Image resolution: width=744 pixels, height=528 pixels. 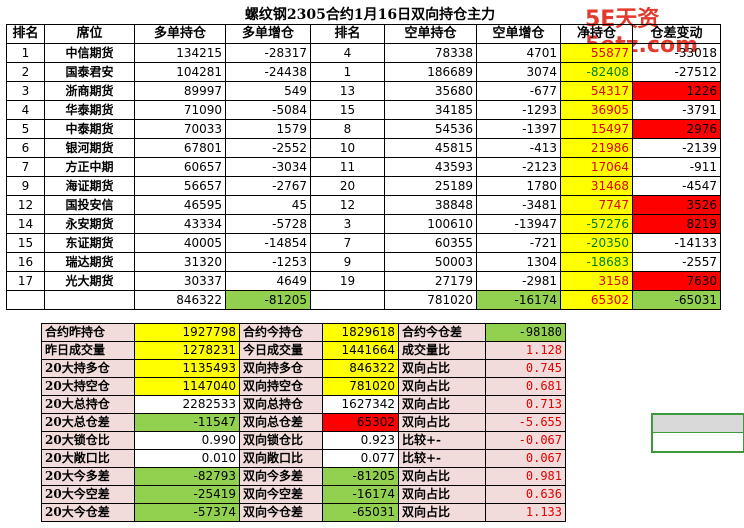 What do you see at coordinates (180, 300) in the screenshot?
I see `total-long-cell: 846322` at bounding box center [180, 300].